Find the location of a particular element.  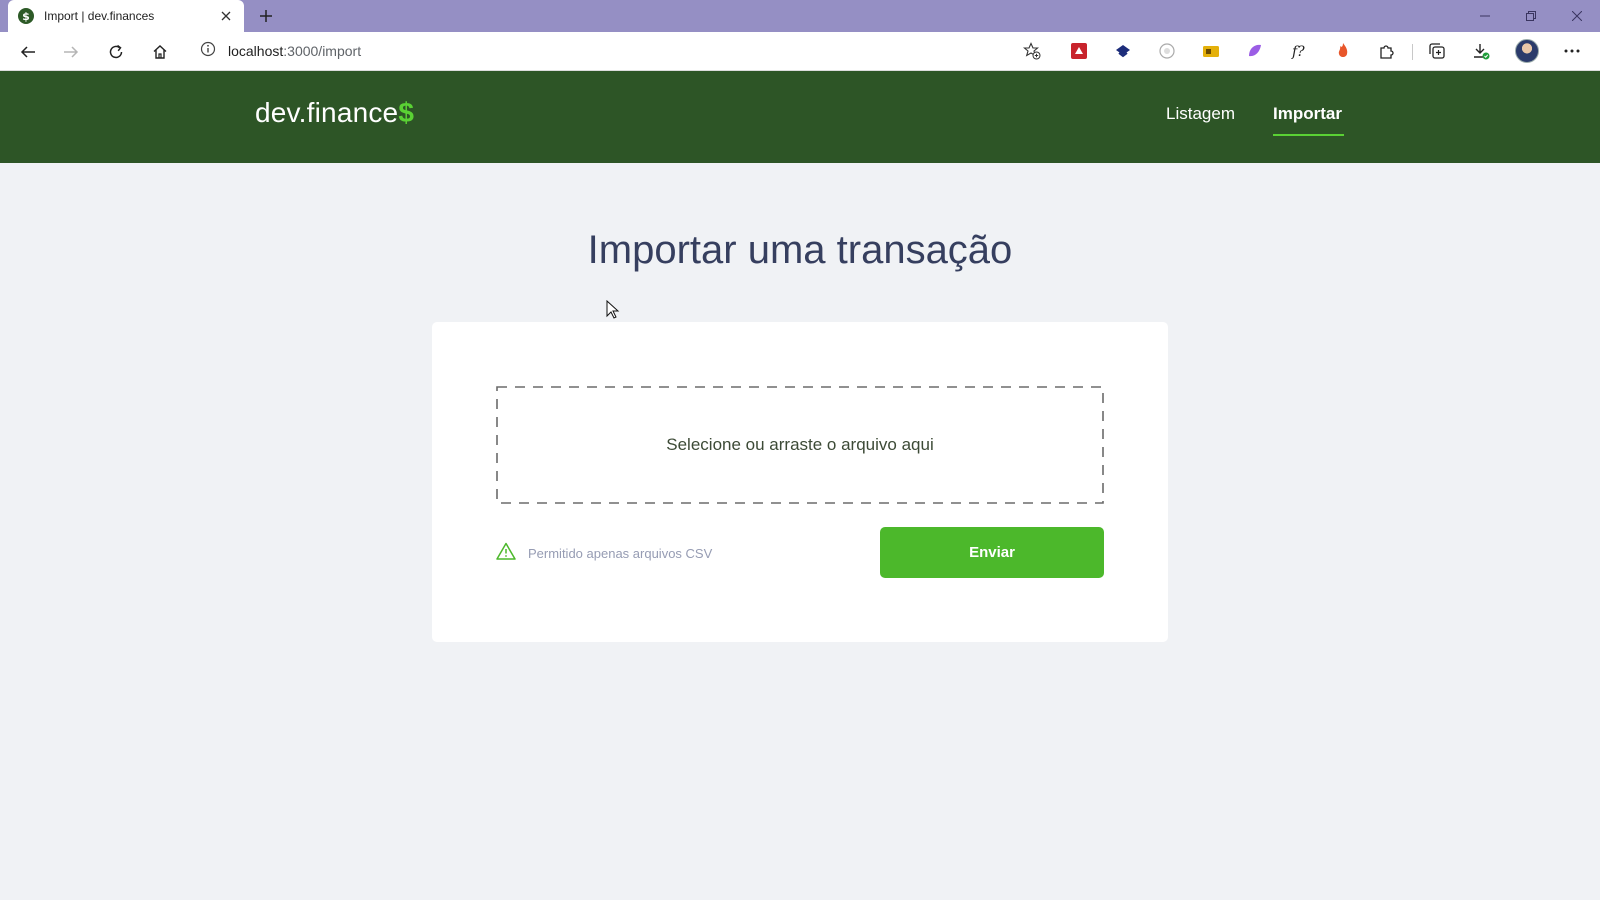

browser-toolbar: localhost:3000/import f? is located at coordinates (800, 51).